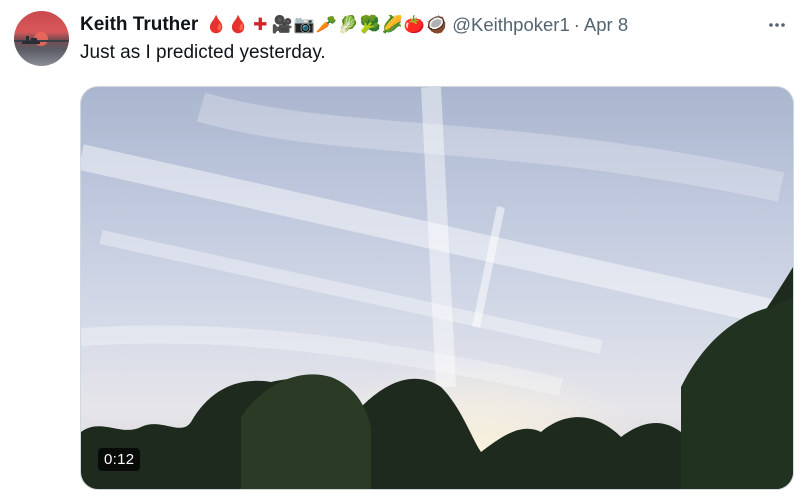  What do you see at coordinates (282, 25) in the screenshot?
I see `name-emoji-3: 🎥` at bounding box center [282, 25].